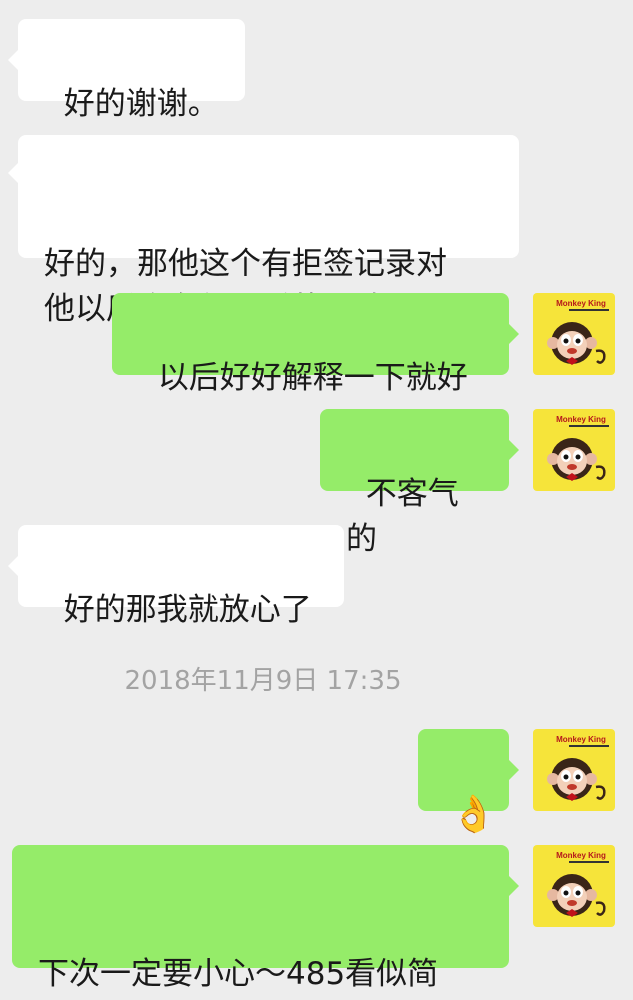 Image resolution: width=633 pixels, height=1000 pixels. What do you see at coordinates (473, 814) in the screenshot?
I see `ok-hand-emoji-icon: 👌` at bounding box center [473, 814].